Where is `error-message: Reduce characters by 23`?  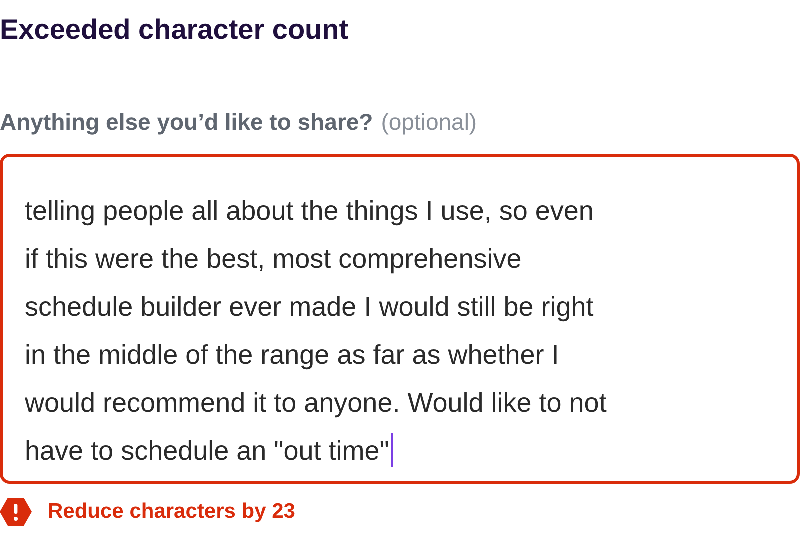 error-message: Reduce characters by 23 is located at coordinates (172, 512).